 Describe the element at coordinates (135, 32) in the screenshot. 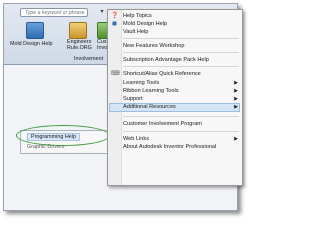

I see `vault-help-item: Vault Help` at that location.